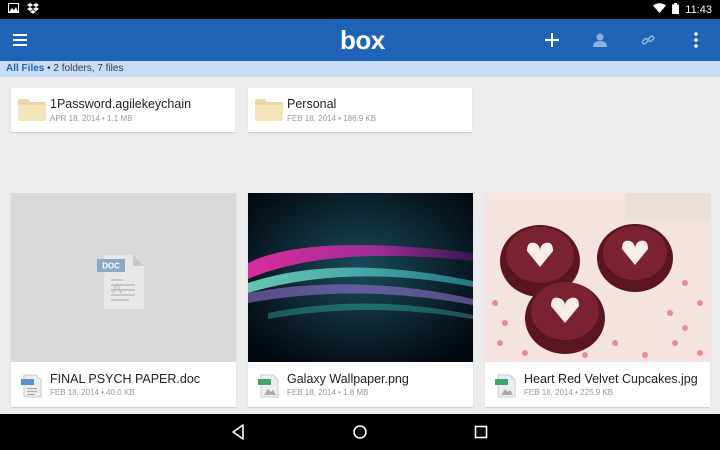 The width and height of the screenshot is (720, 450). Describe the element at coordinates (312, 104) in the screenshot. I see `folder-name: Personal` at that location.